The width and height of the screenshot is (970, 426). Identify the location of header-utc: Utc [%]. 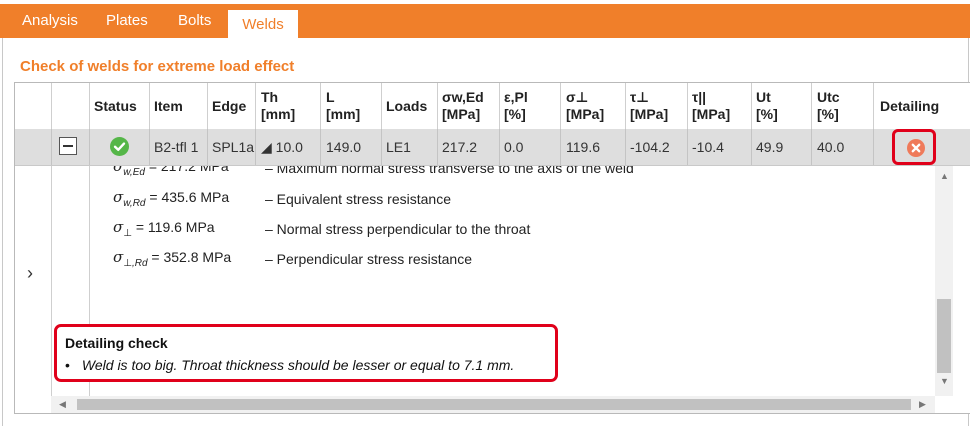
(828, 106).